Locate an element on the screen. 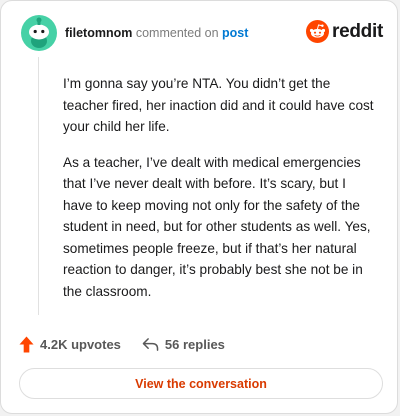 This screenshot has height=416, width=400. comment-meta: filetomnom commented on post is located at coordinates (156, 33).